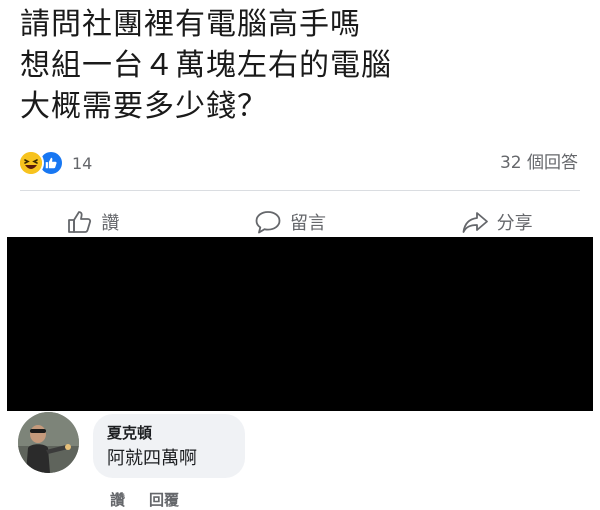 Image resolution: width=600 pixels, height=510 pixels. I want to click on like-button: 讚, so click(93, 222).